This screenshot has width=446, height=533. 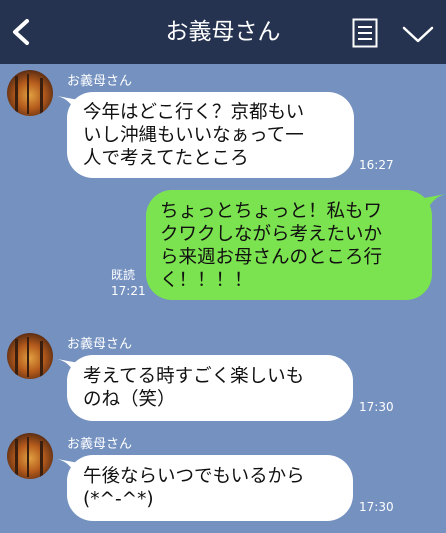 What do you see at coordinates (194, 135) in the screenshot?
I see `message-text: 今年はどこ行く？京都もい いし沖縄もいいなぁって一 人で考えてたところ` at bounding box center [194, 135].